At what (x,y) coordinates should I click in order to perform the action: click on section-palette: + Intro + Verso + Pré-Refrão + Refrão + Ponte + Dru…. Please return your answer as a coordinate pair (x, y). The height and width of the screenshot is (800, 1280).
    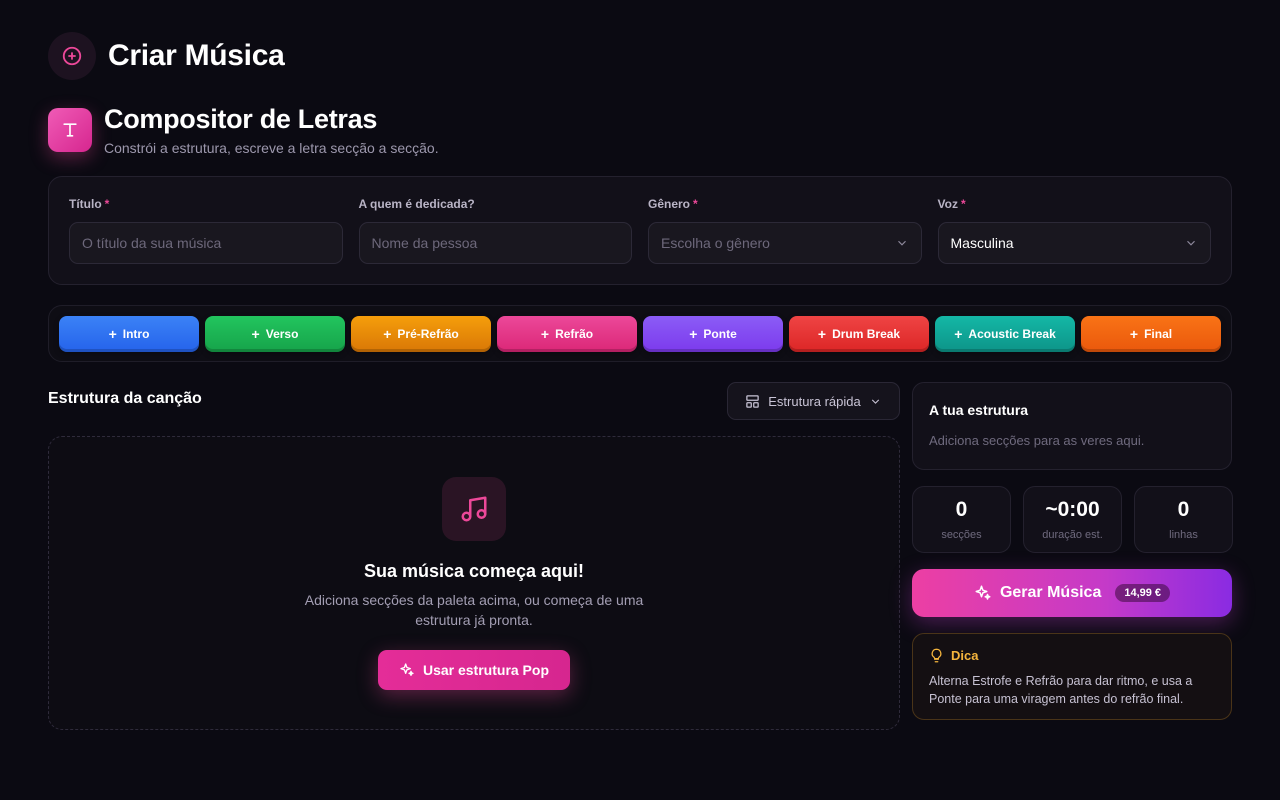
    Looking at the image, I should click on (640, 333).